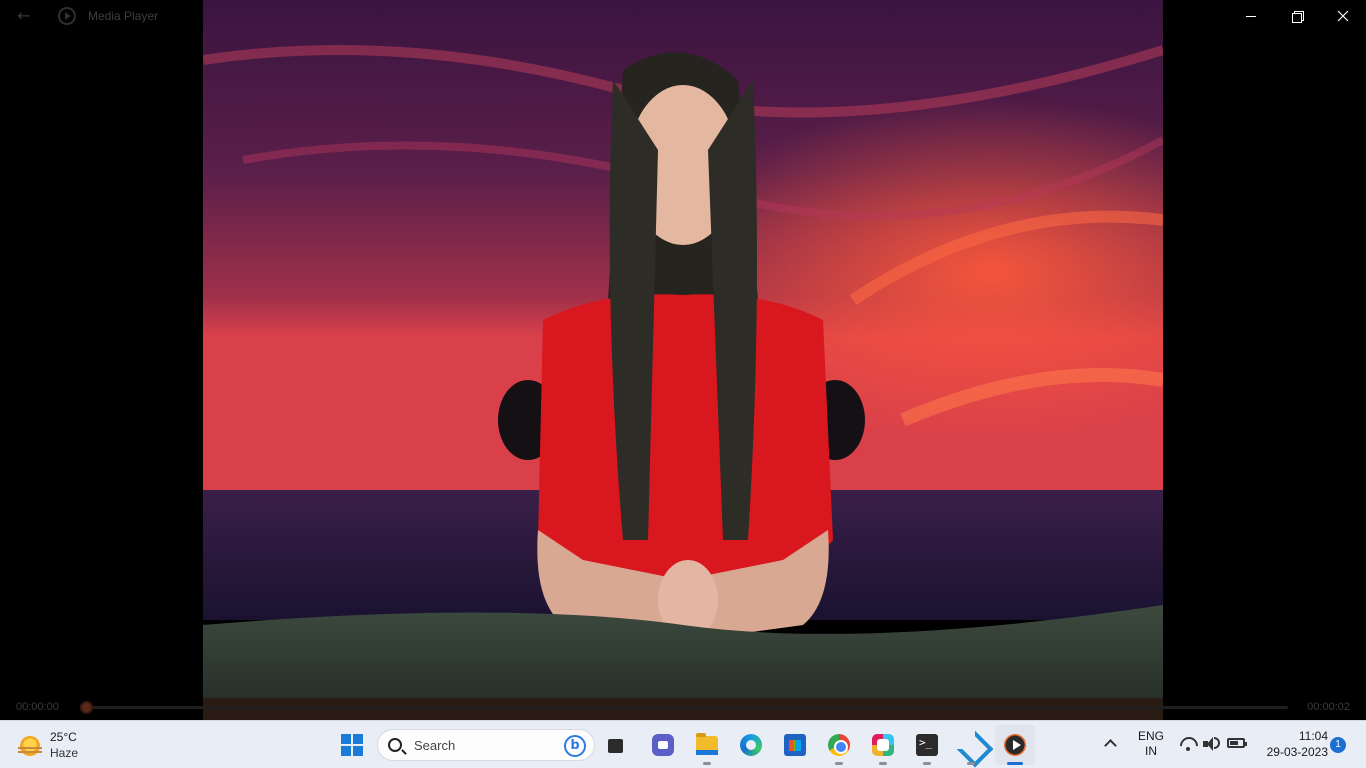 This screenshot has height=768, width=1366. I want to click on taskbar: 25°C Haze Search b ENG IN 11:04, so click(683, 744).